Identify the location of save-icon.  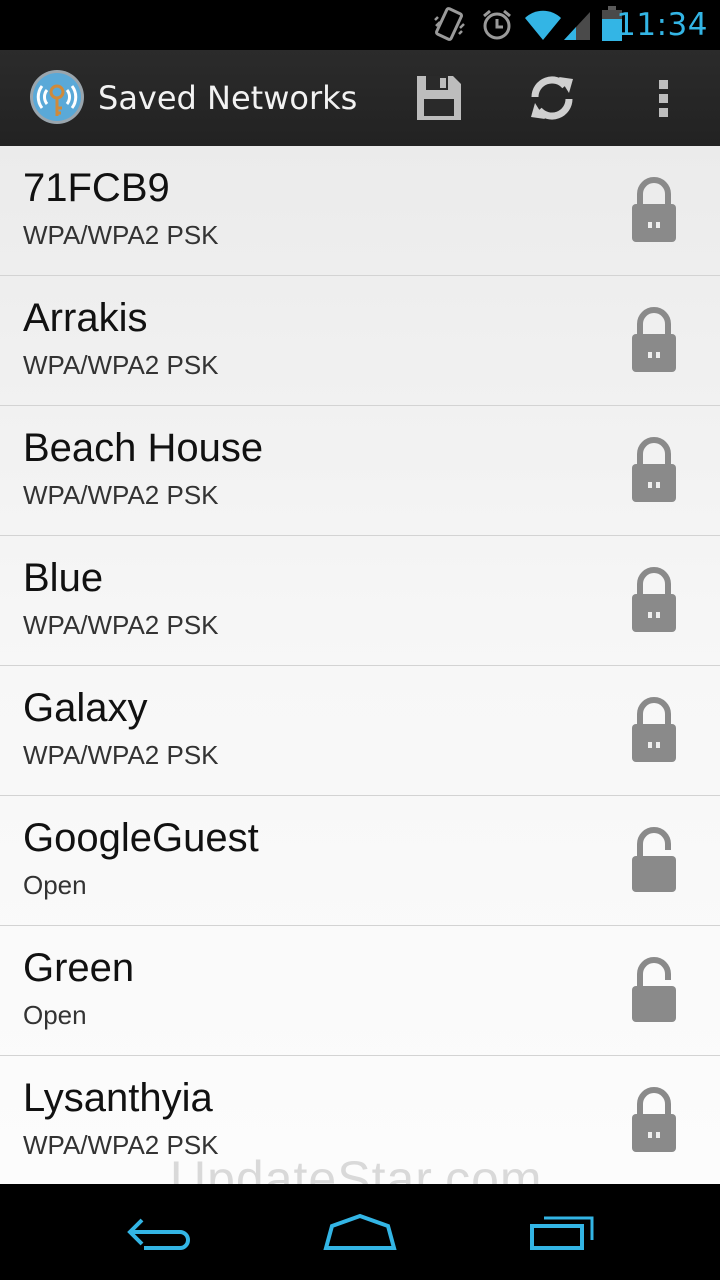
(439, 98).